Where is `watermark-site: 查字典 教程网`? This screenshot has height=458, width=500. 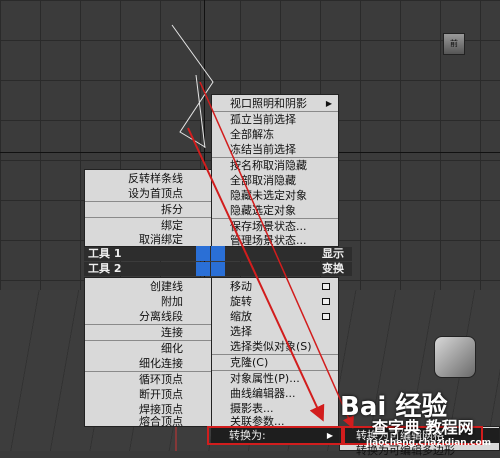 watermark-site: 查字典 教程网 is located at coordinates (423, 427).